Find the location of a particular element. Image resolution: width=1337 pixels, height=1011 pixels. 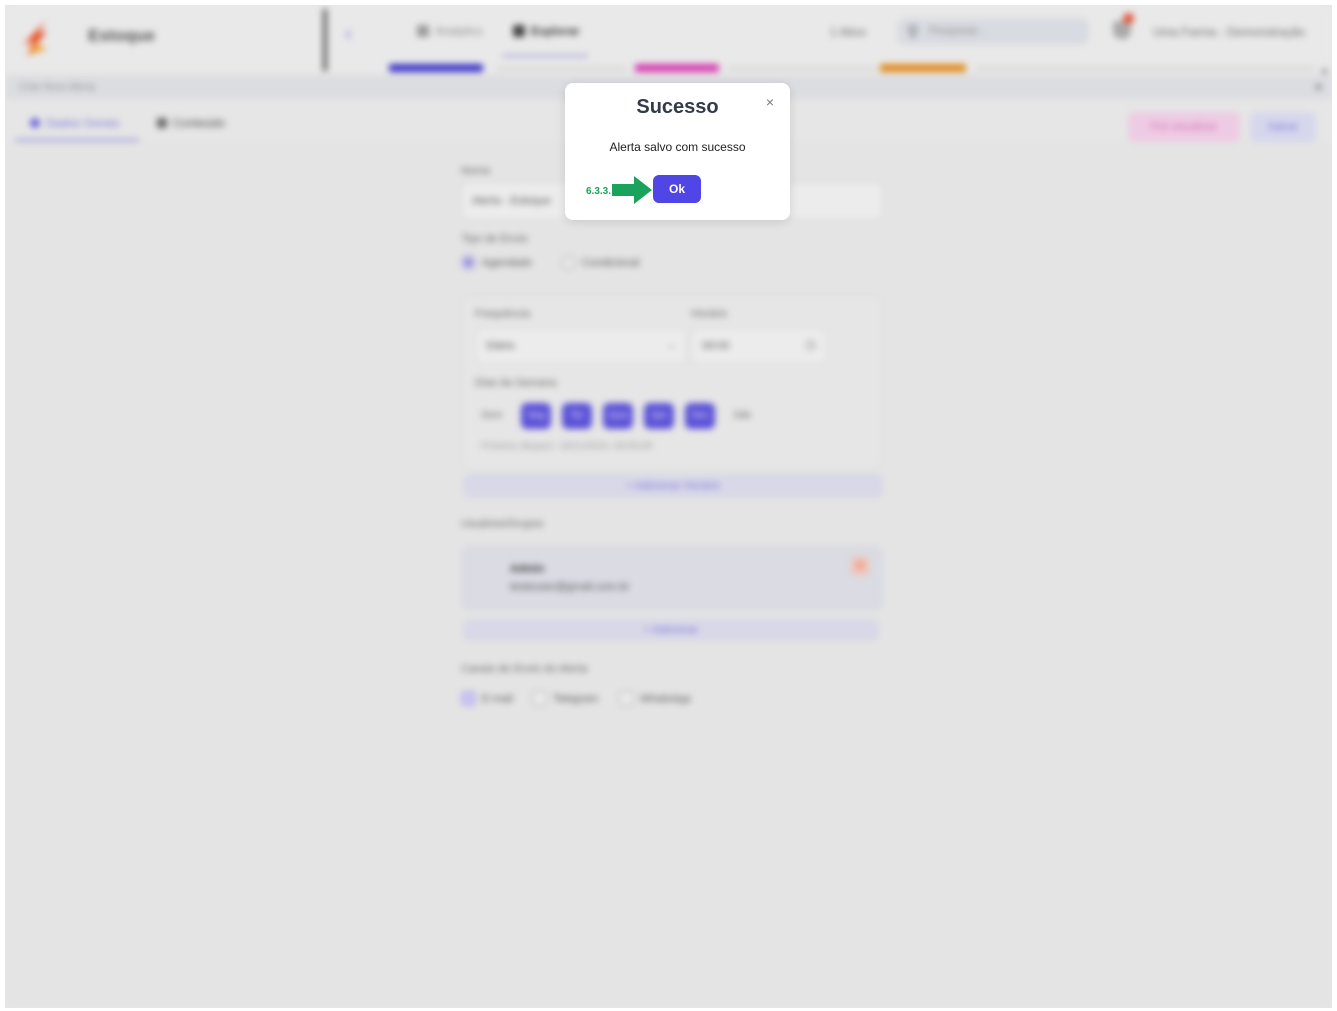

radio-condicional: Condicional is located at coordinates (600, 262).